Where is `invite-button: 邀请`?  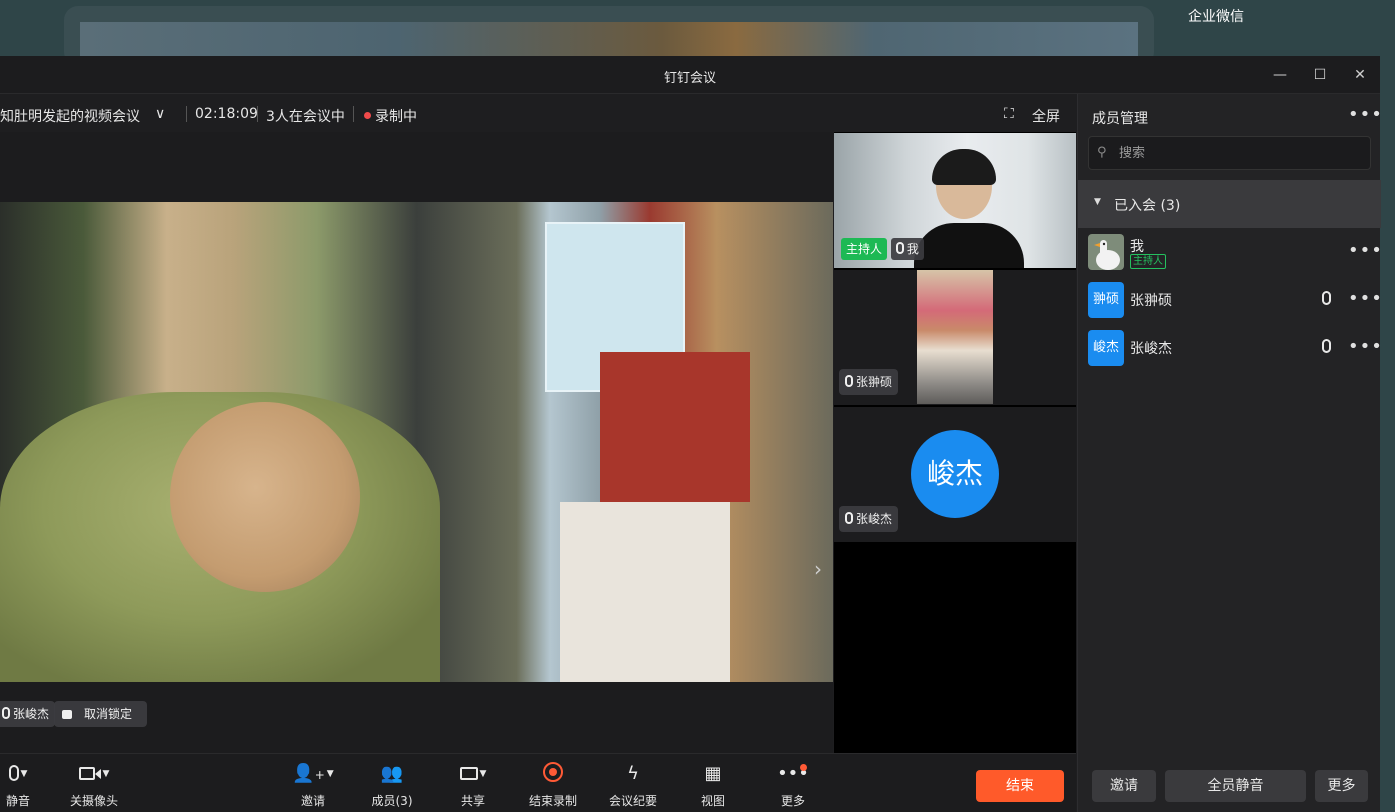 invite-button: 邀请 is located at coordinates (1124, 786).